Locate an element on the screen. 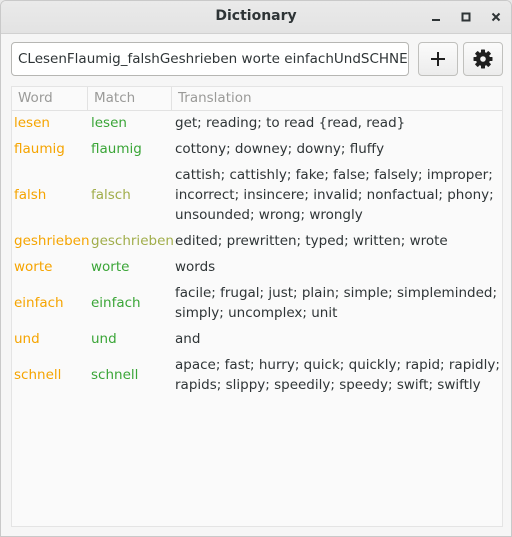  plus-icon is located at coordinates (438, 59).